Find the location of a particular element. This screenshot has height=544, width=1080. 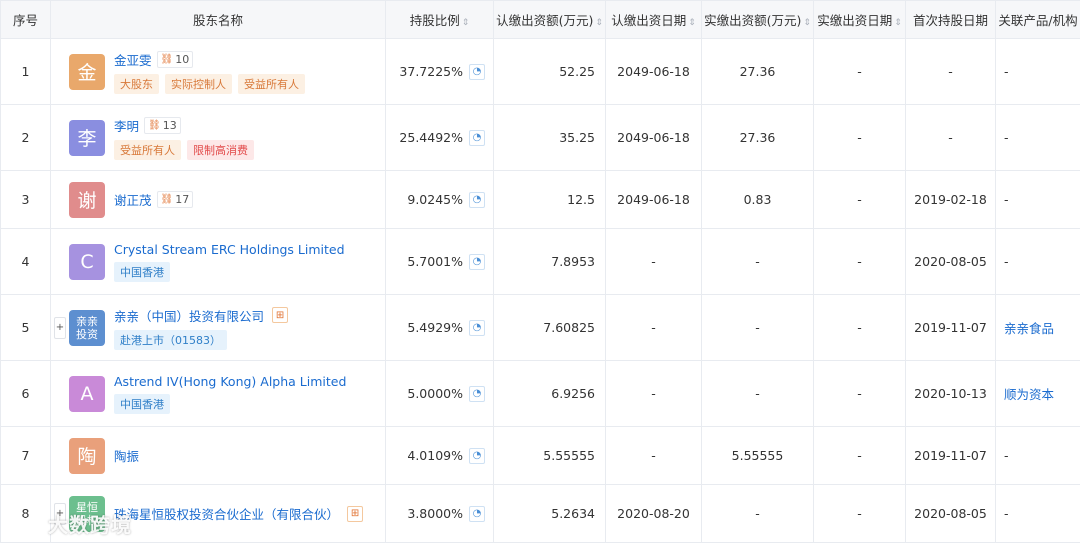

avatar: 陶 is located at coordinates (87, 455).